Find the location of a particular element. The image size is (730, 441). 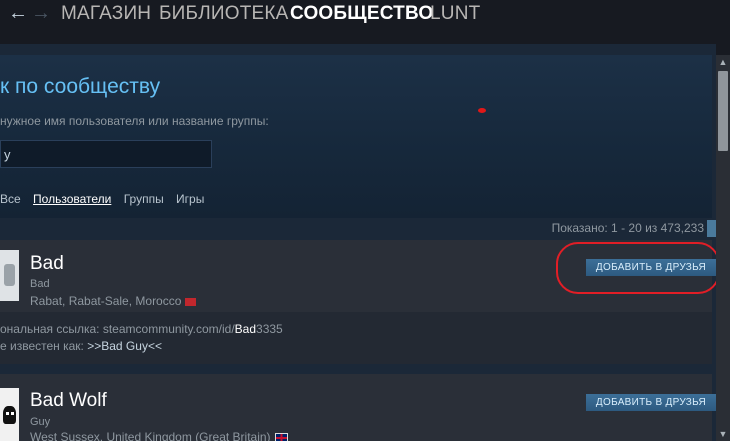

url-highlight: Bad is located at coordinates (245, 329).